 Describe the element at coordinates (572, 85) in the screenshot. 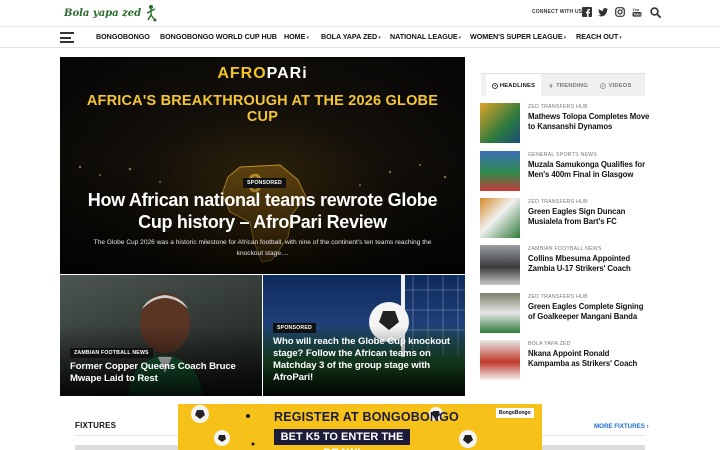

I see `tab-label: TRENDING` at that location.